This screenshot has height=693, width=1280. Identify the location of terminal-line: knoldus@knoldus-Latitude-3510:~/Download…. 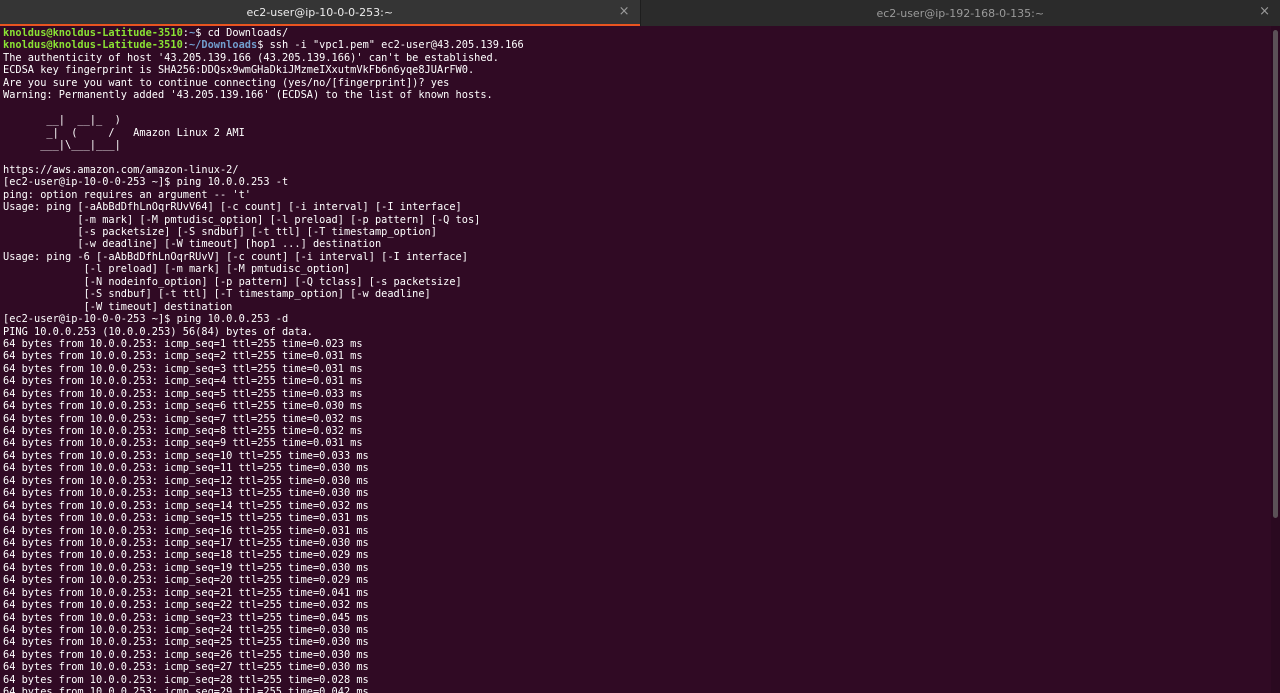
(637, 45).